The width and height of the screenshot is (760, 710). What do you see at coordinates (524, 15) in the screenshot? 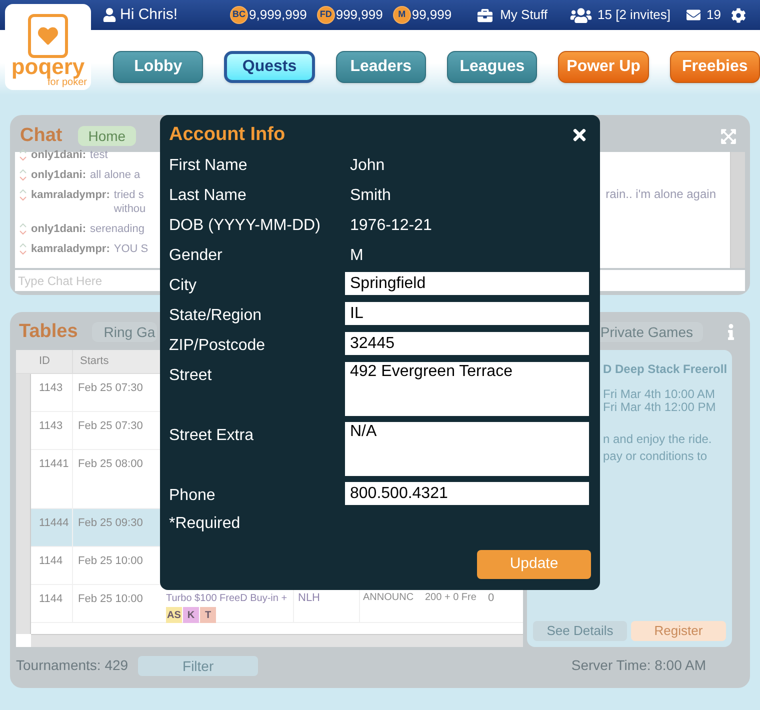
I see `my-stuff-link: My Stuff` at bounding box center [524, 15].